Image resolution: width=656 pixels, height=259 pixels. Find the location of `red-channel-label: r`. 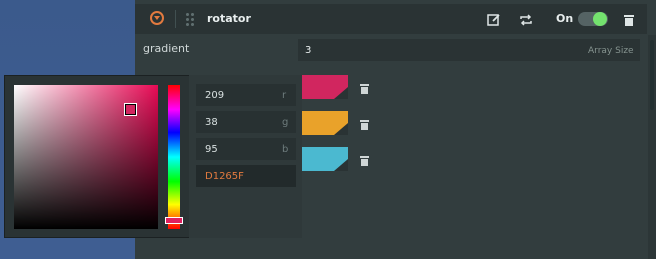

red-channel-label: r is located at coordinates (284, 95).